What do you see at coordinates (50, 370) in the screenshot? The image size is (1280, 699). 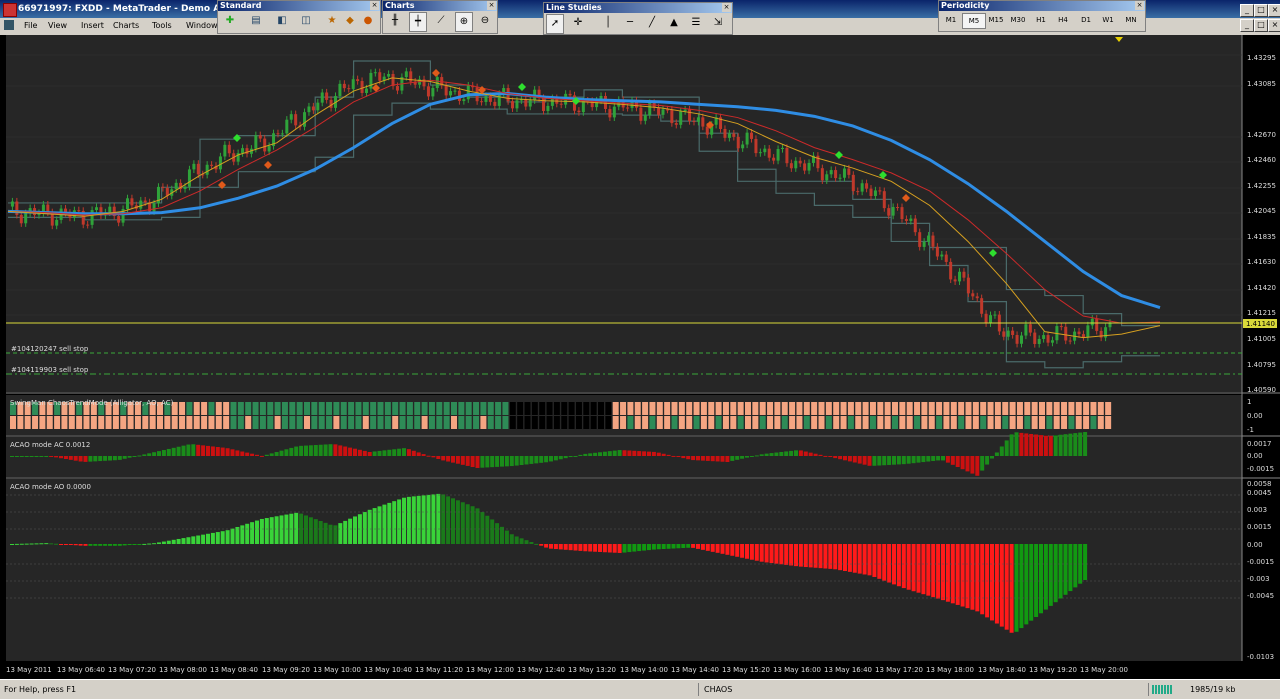 I see `order-label: #104119903 sell stop` at bounding box center [50, 370].